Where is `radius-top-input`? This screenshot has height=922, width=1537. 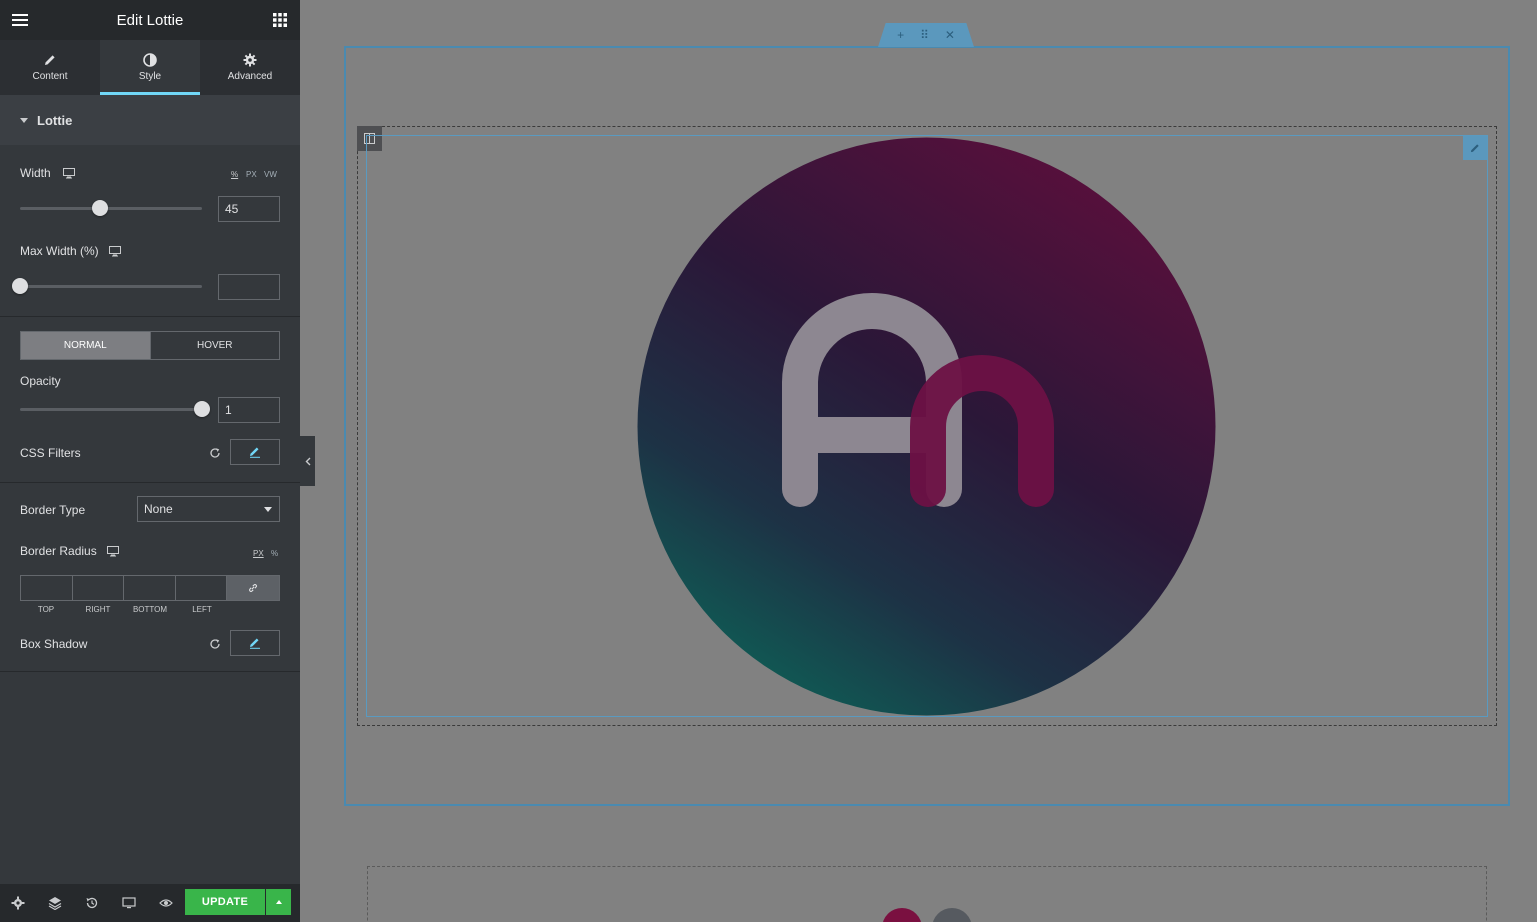
radius-top-input is located at coordinates (47, 588).